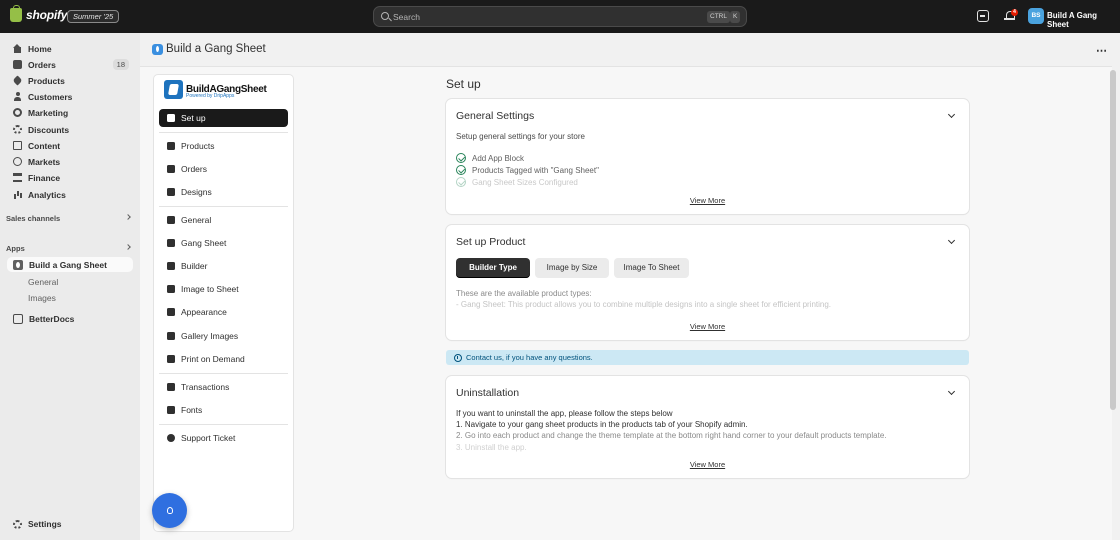  I want to click on scrollbar, so click(1113, 240).